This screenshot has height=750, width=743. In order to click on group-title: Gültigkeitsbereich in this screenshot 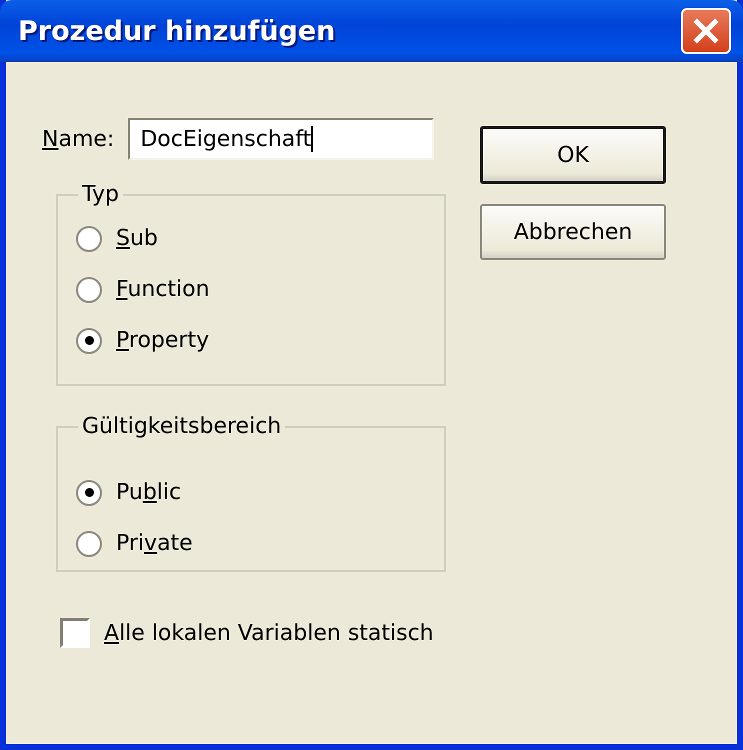, I will do `click(181, 426)`.